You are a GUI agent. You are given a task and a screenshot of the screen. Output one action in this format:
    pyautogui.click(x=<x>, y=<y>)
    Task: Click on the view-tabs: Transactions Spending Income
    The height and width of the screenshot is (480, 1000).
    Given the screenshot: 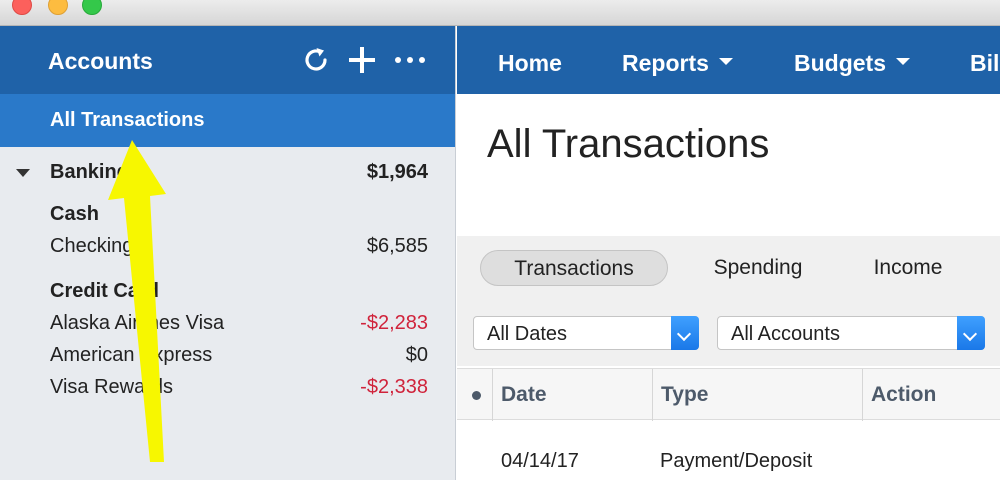 What is the action you would take?
    pyautogui.click(x=728, y=267)
    